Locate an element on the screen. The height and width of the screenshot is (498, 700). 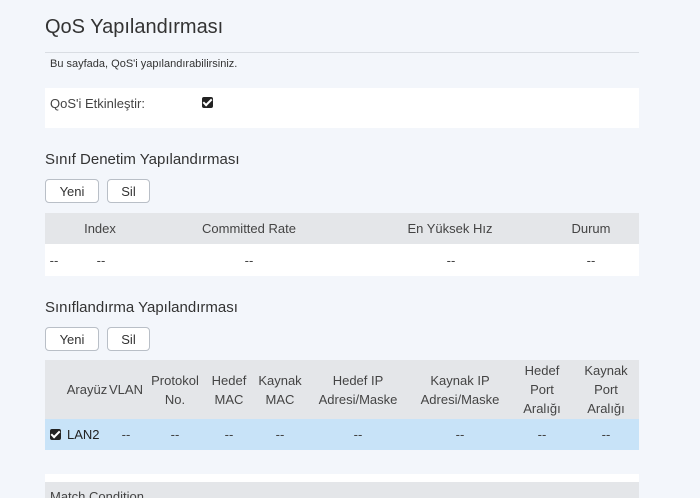
max-rate-cell: -- is located at coordinates (451, 260).